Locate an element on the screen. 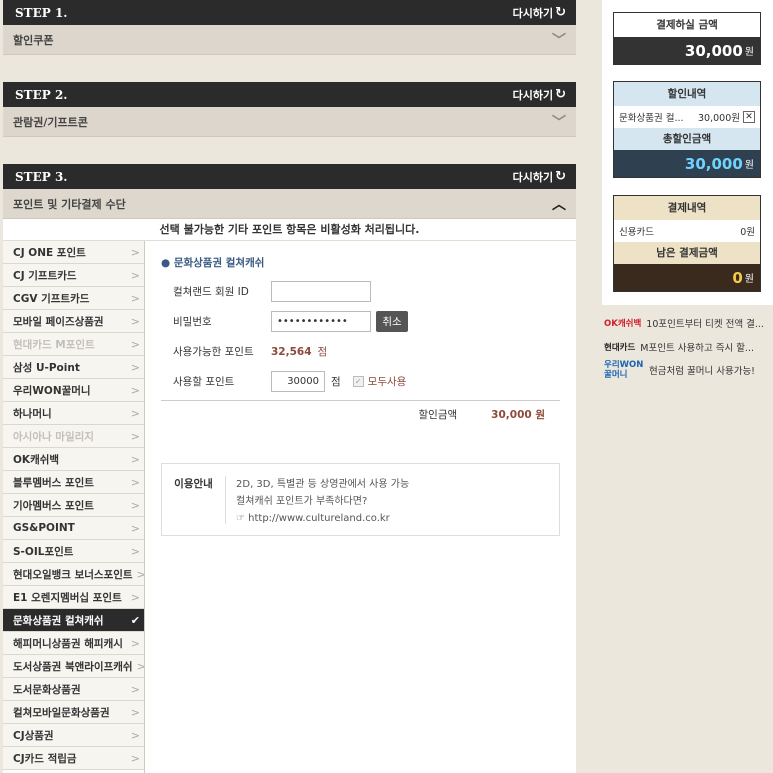 Image resolution: width=773 pixels, height=773 pixels. step1-reset-button: 다시하기 ↻ is located at coordinates (539, 13).